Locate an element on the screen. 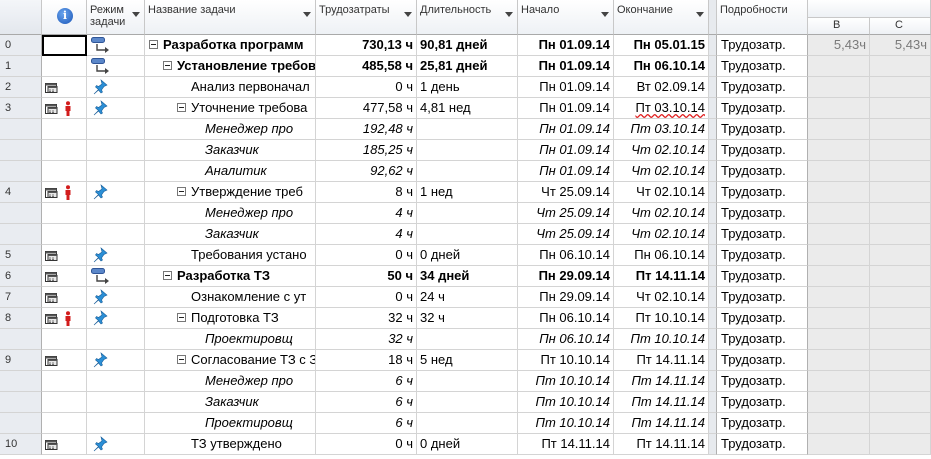 The height and width of the screenshot is (459, 931). work-cell: 185,25 ч is located at coordinates (366, 150).